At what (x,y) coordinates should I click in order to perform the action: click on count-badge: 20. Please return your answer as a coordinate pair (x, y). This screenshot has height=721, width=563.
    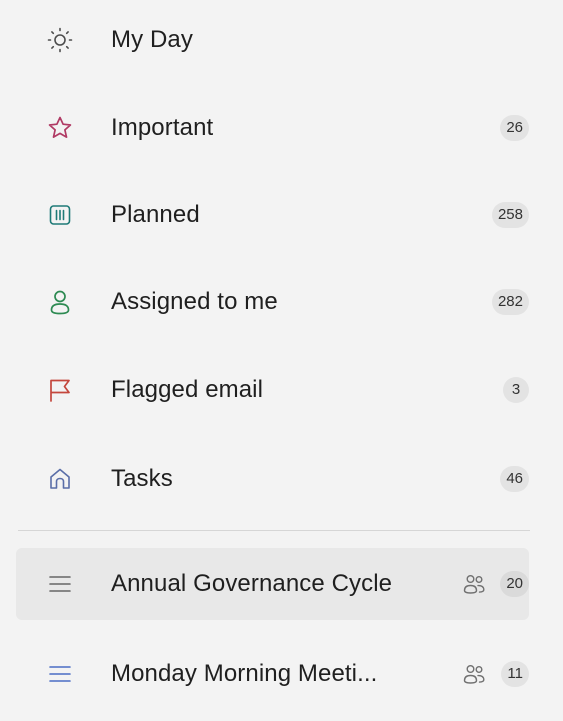
    Looking at the image, I should click on (514, 584).